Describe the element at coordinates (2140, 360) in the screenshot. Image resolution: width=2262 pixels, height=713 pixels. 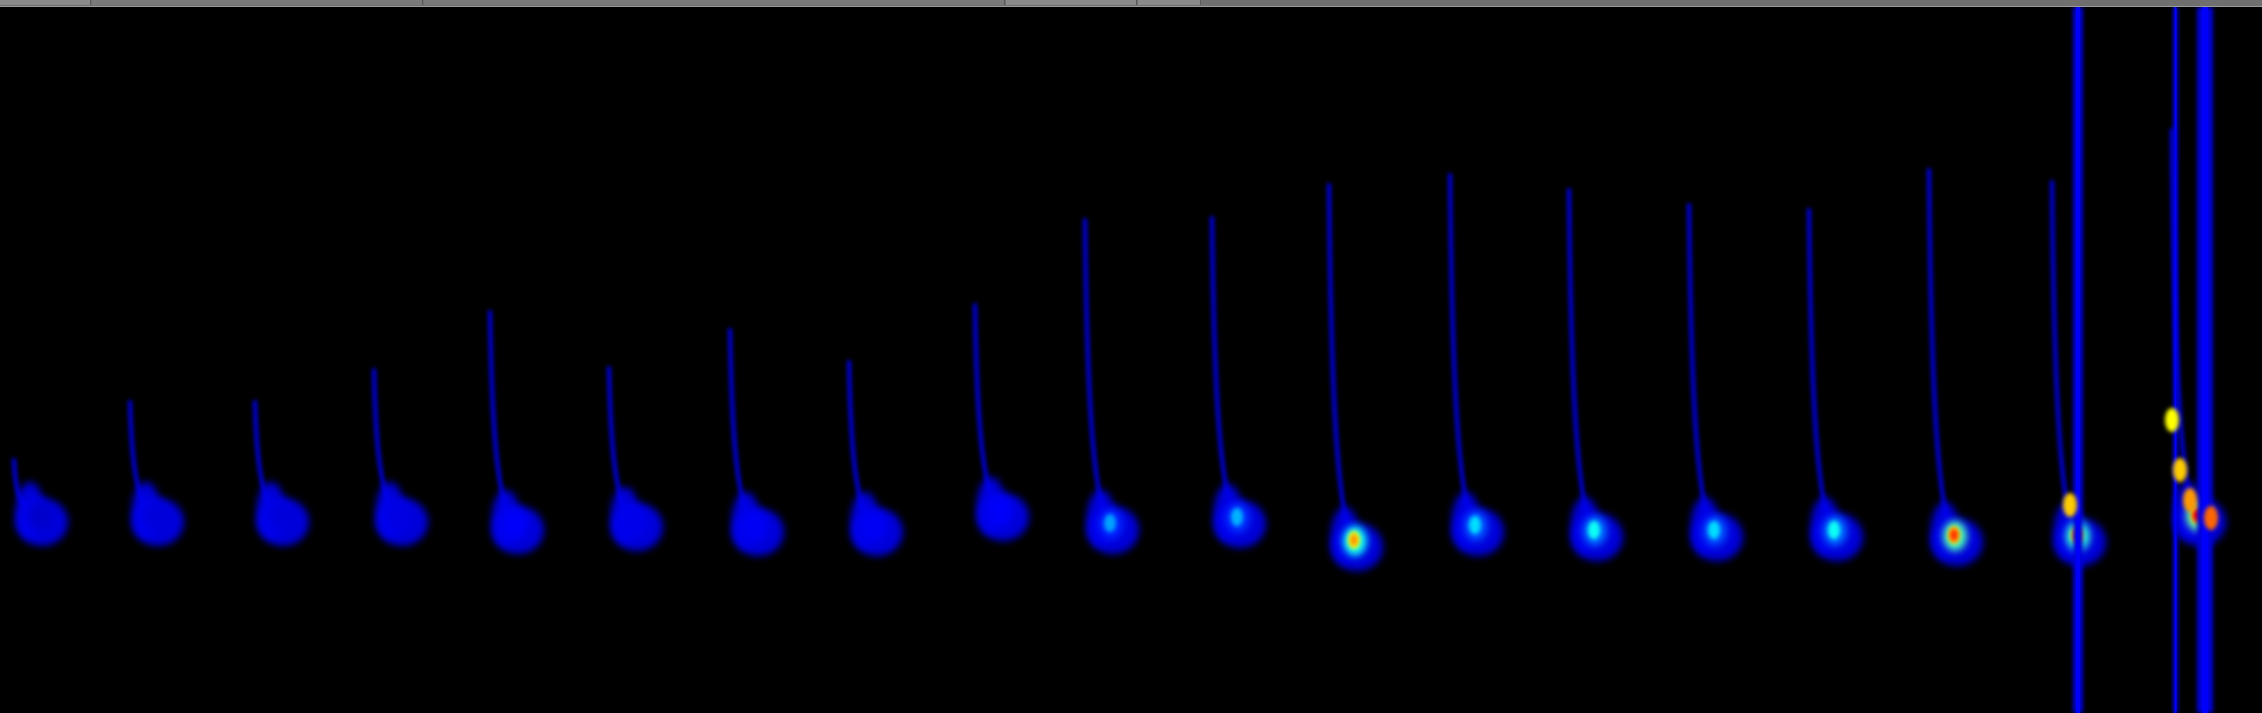
I see `vertical-lines-layer` at that location.